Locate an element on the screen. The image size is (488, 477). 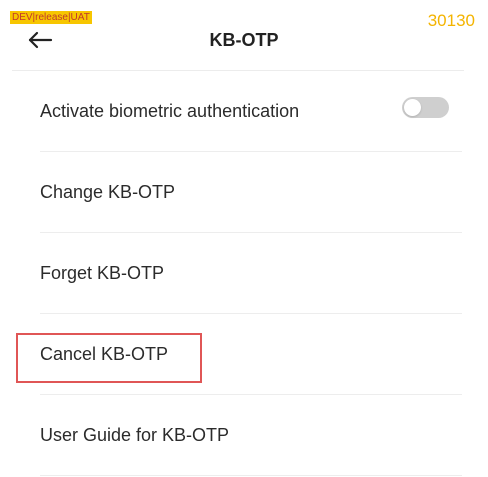
menu-item-label: Cancel KB-OTP is located at coordinates (104, 354).